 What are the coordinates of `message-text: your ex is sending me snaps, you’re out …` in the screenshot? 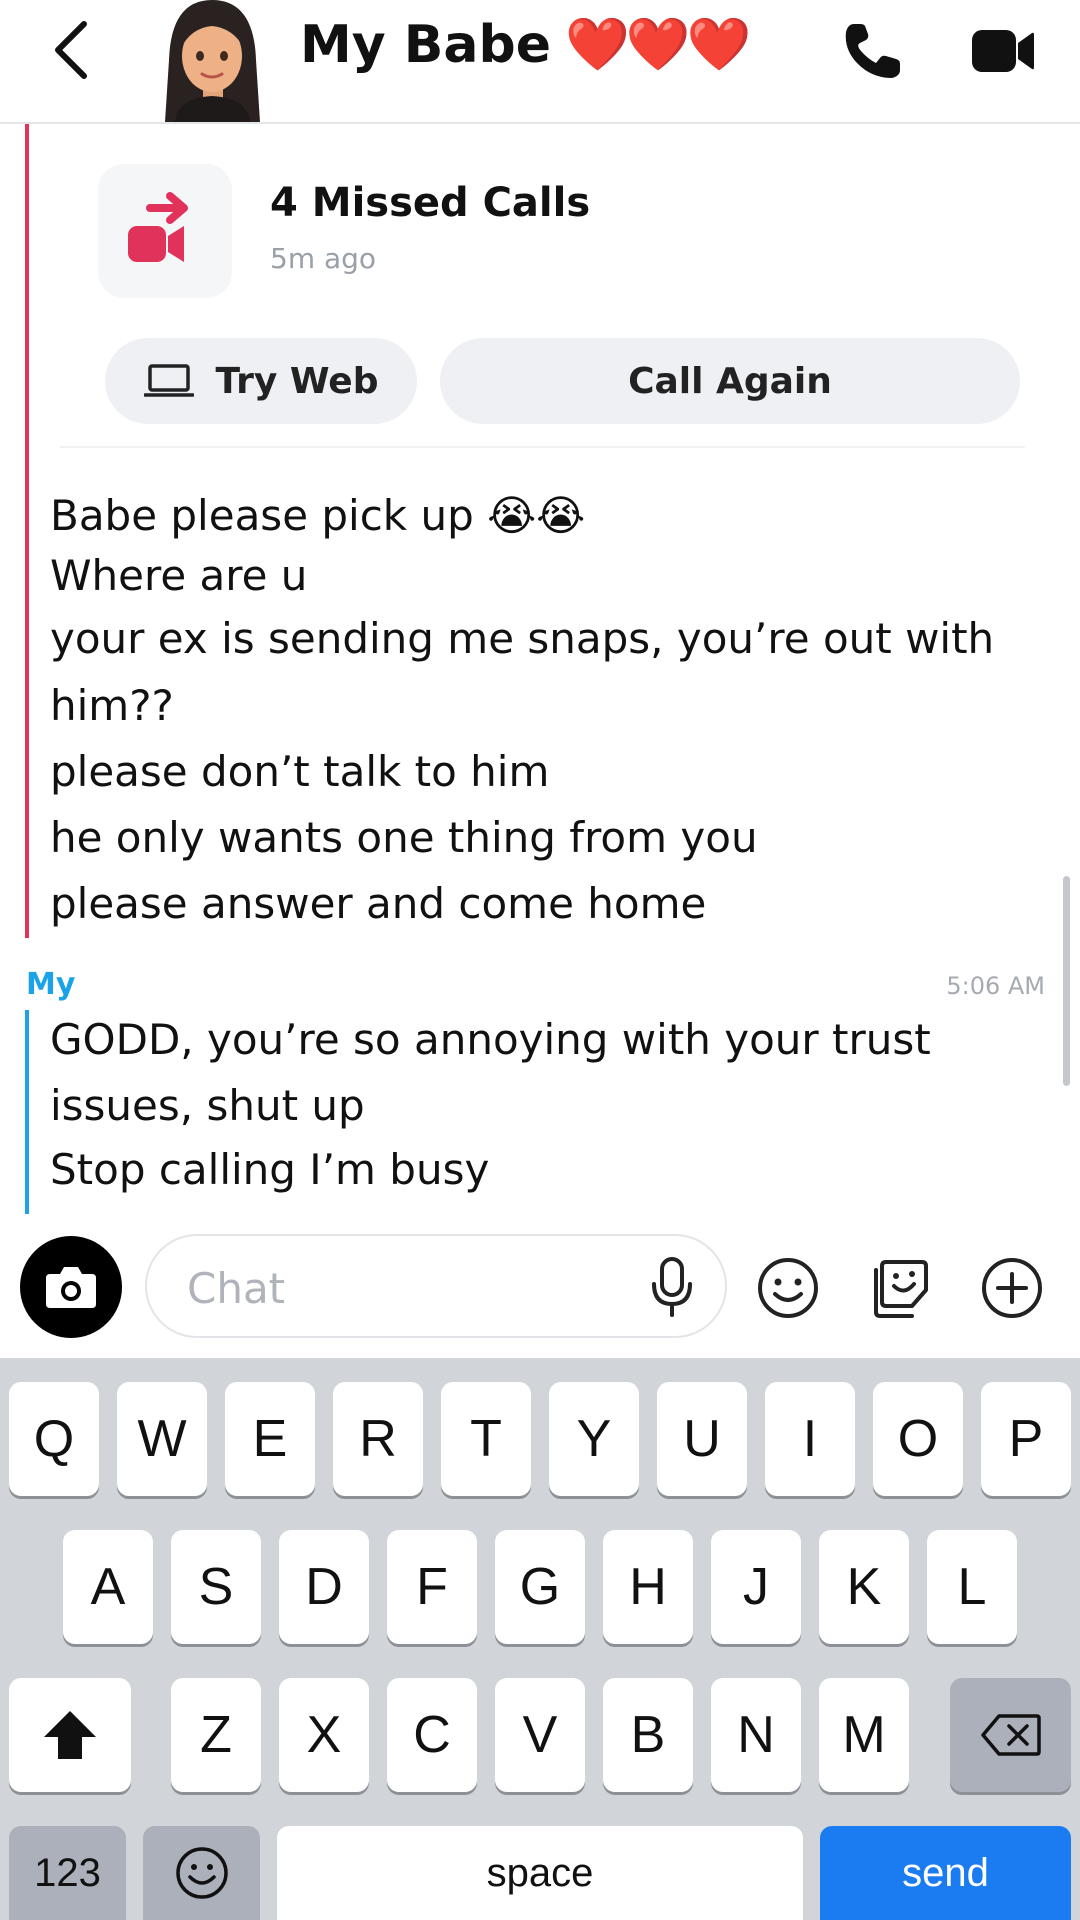 It's located at (522, 639).